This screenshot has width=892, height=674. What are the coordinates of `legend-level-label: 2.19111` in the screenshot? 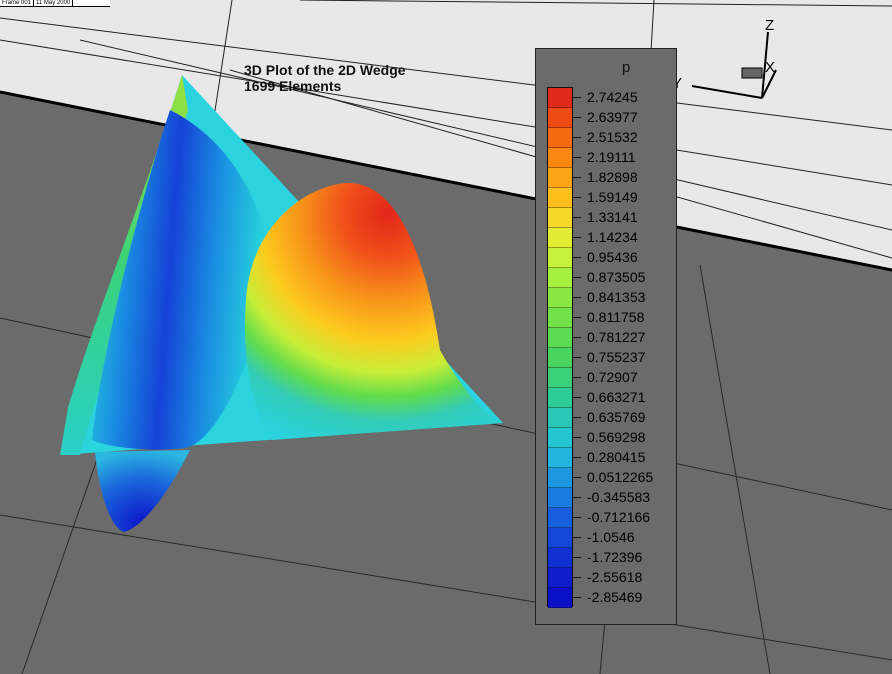 It's located at (611, 157).